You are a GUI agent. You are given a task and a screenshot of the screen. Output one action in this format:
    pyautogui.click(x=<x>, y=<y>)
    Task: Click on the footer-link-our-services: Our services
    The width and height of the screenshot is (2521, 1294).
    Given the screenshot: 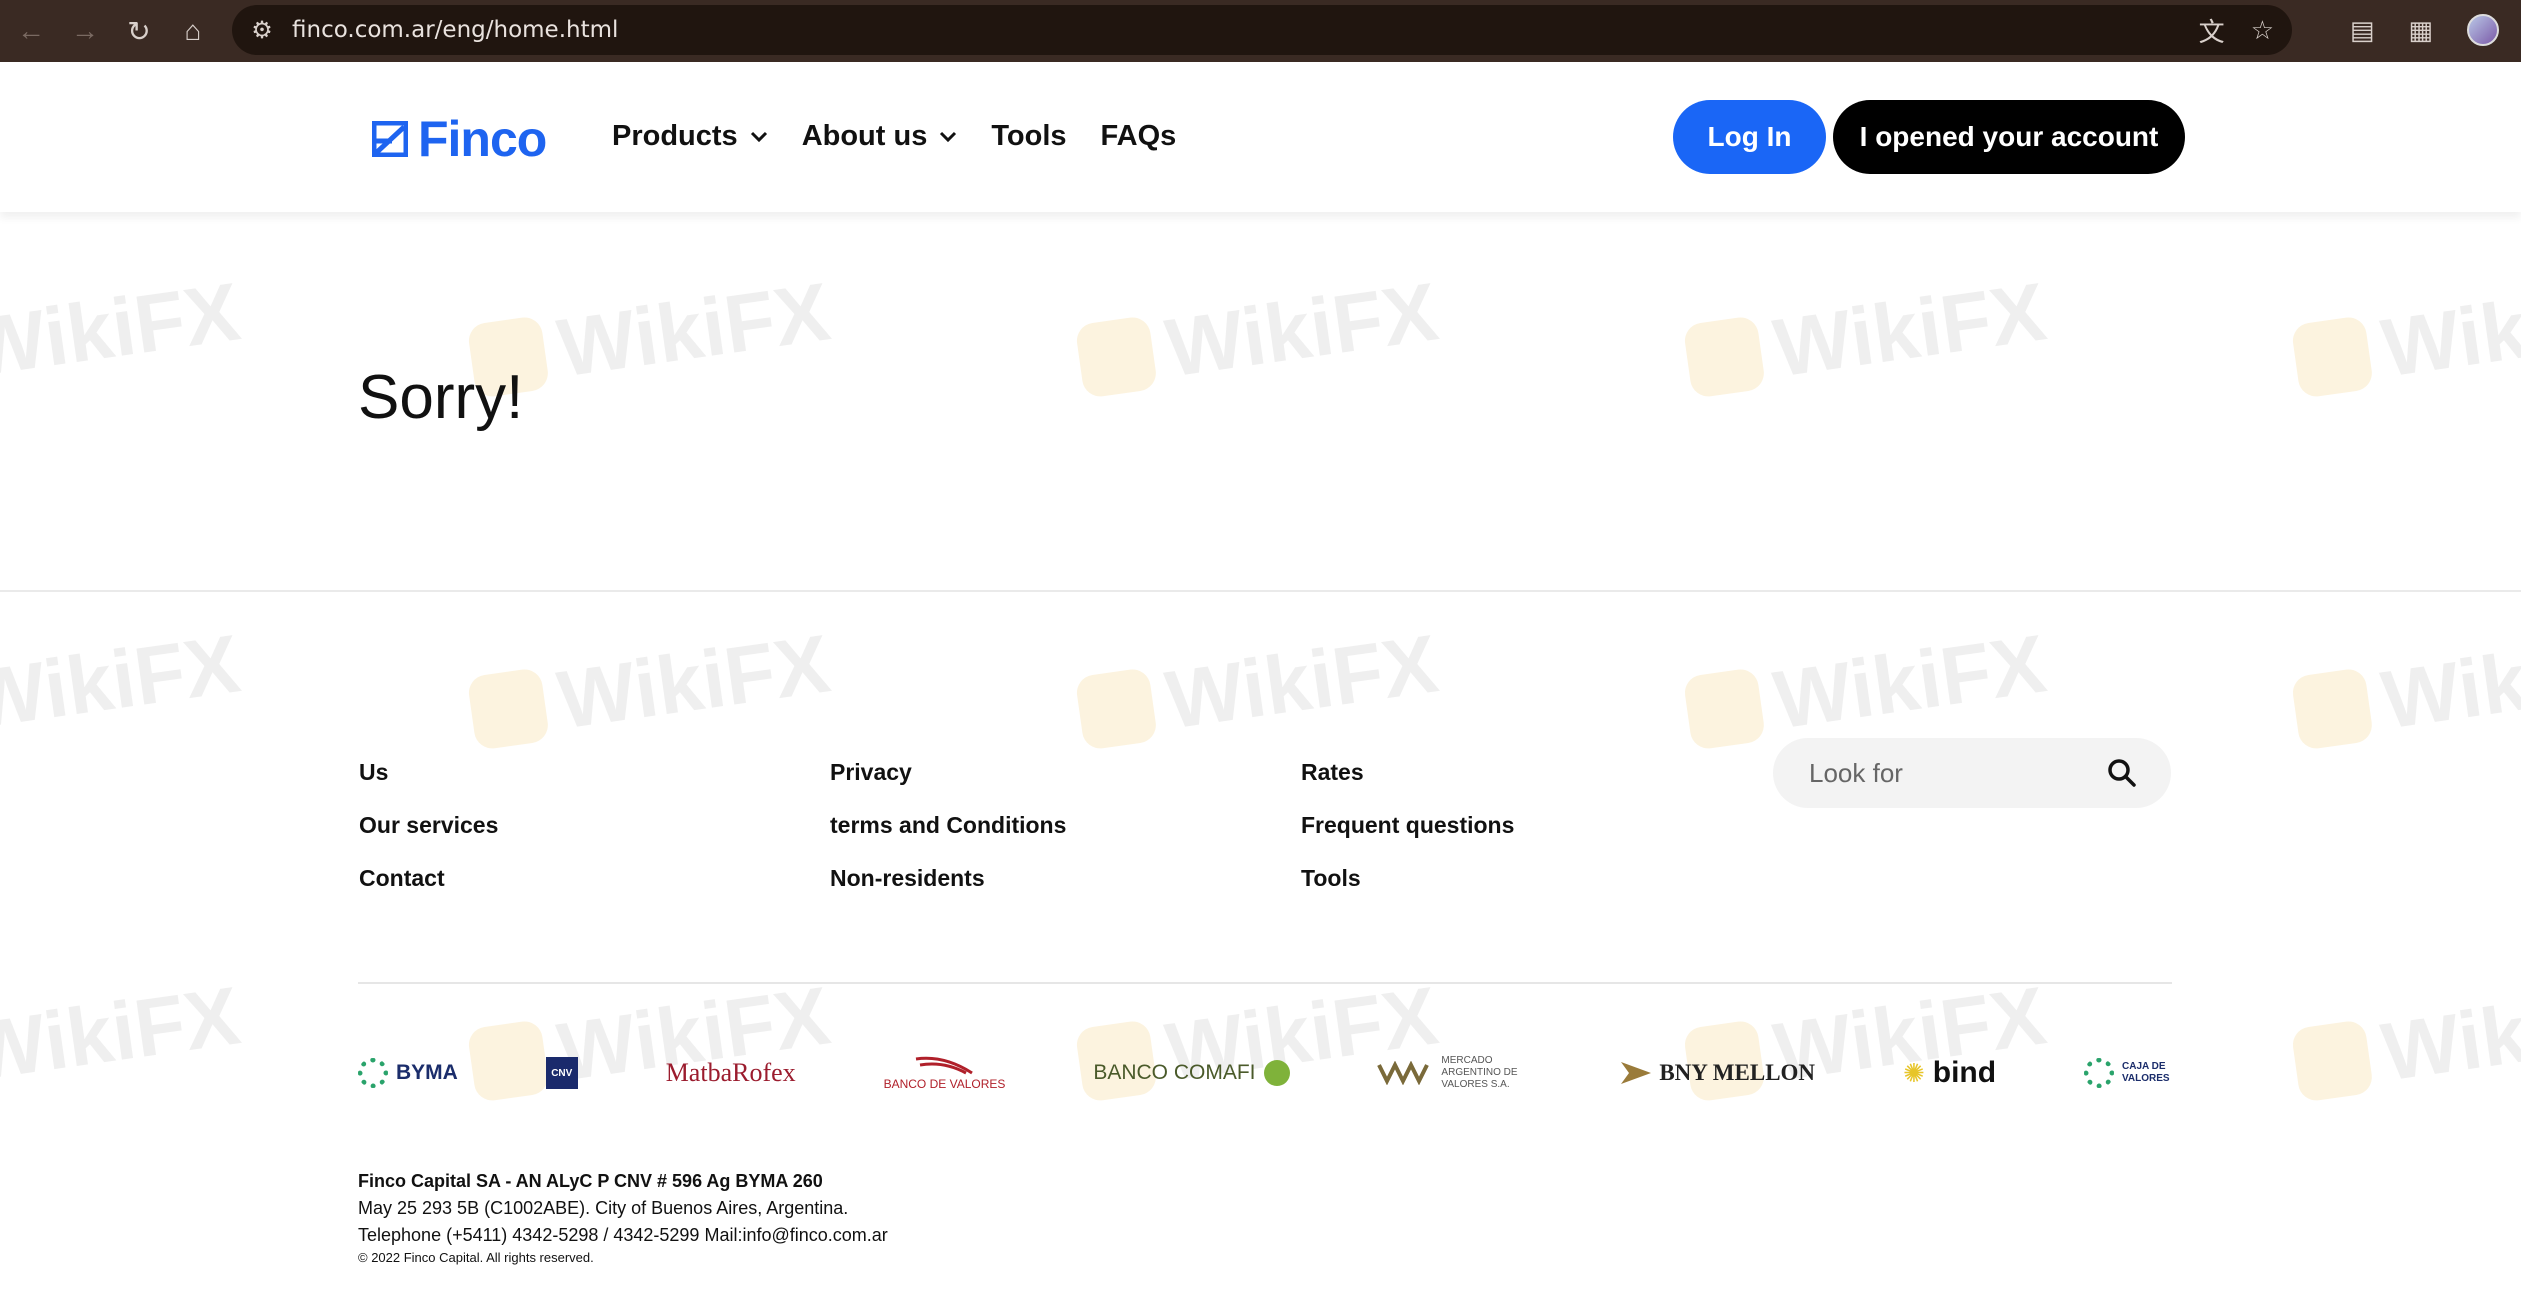 What is the action you would take?
    pyautogui.click(x=428, y=833)
    